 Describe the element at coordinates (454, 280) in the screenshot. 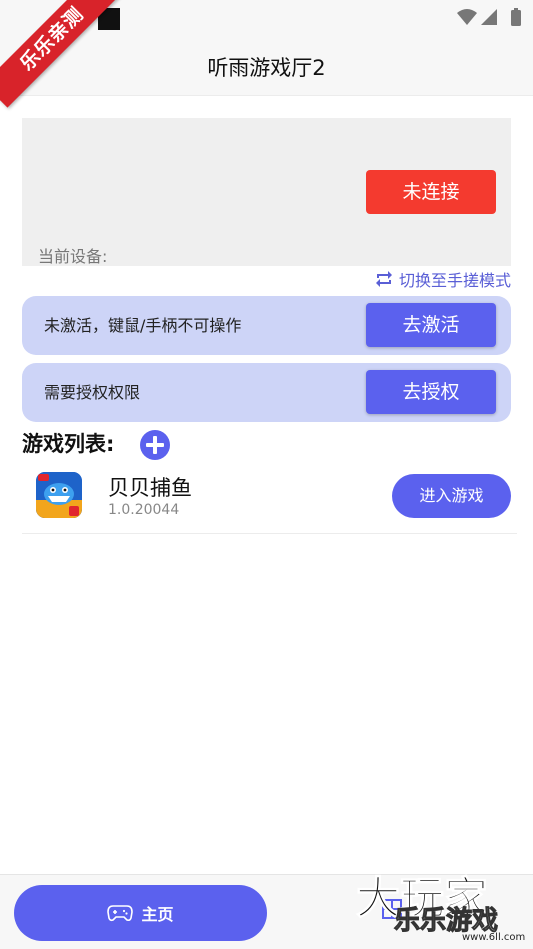

I see `switch-mode-label: 切换至手搓模式` at that location.